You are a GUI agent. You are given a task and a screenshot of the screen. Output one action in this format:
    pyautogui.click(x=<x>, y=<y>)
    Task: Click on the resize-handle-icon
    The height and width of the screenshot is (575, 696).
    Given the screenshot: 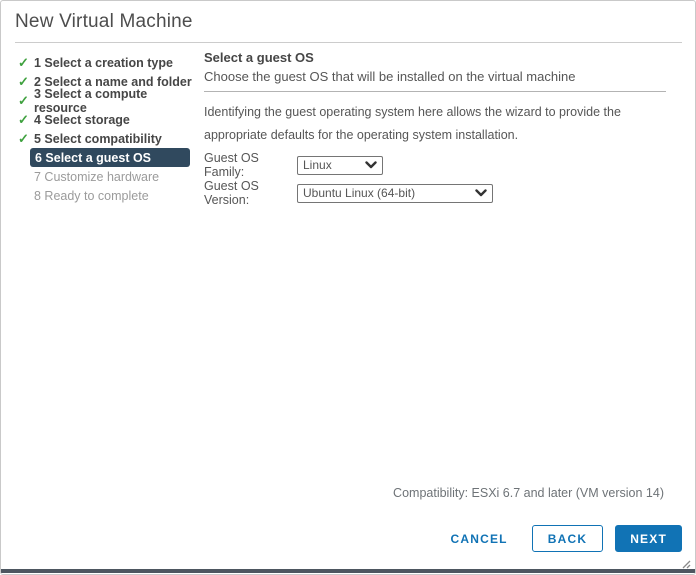 What is the action you would take?
    pyautogui.click(x=686, y=562)
    